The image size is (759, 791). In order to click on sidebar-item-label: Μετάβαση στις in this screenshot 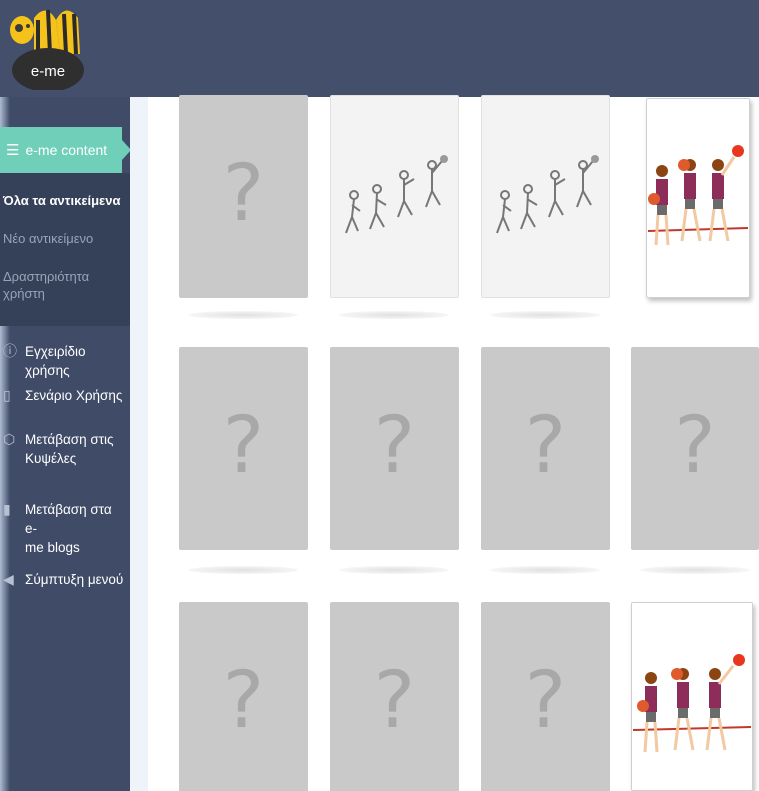, I will do `click(69, 439)`.